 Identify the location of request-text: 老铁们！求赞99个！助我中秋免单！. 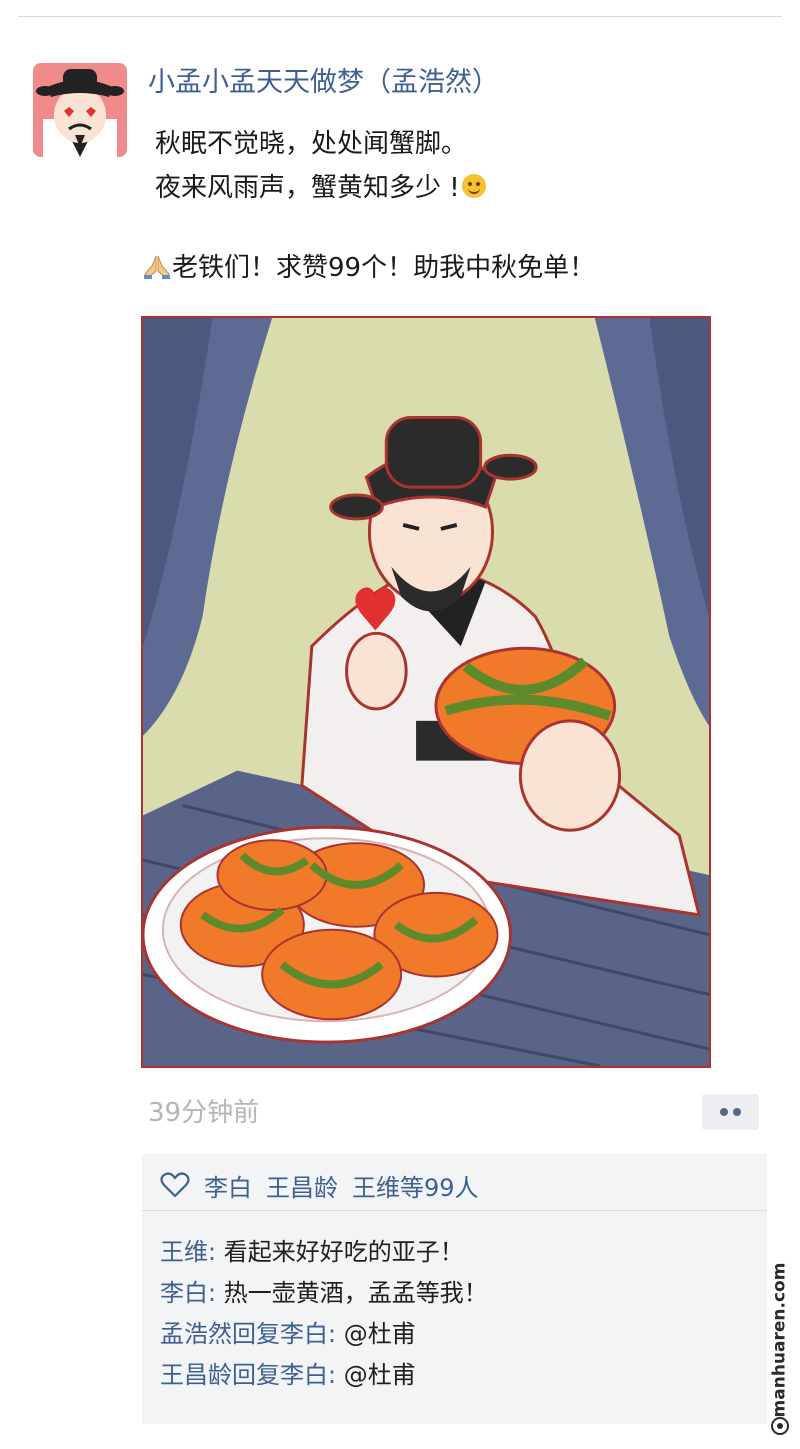
(384, 268).